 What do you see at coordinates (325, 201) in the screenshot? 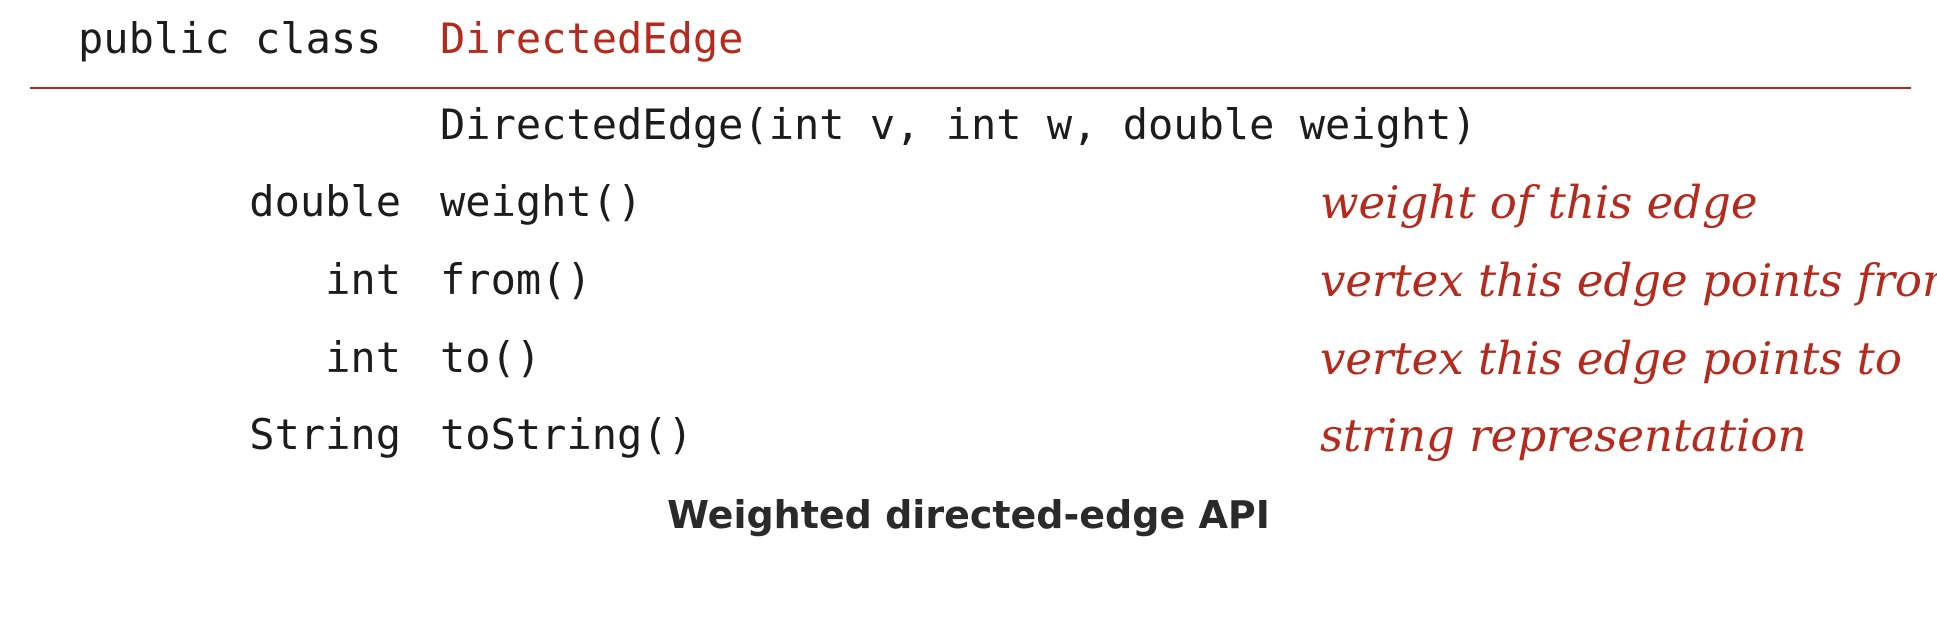
I see `method-return-type: double` at bounding box center [325, 201].